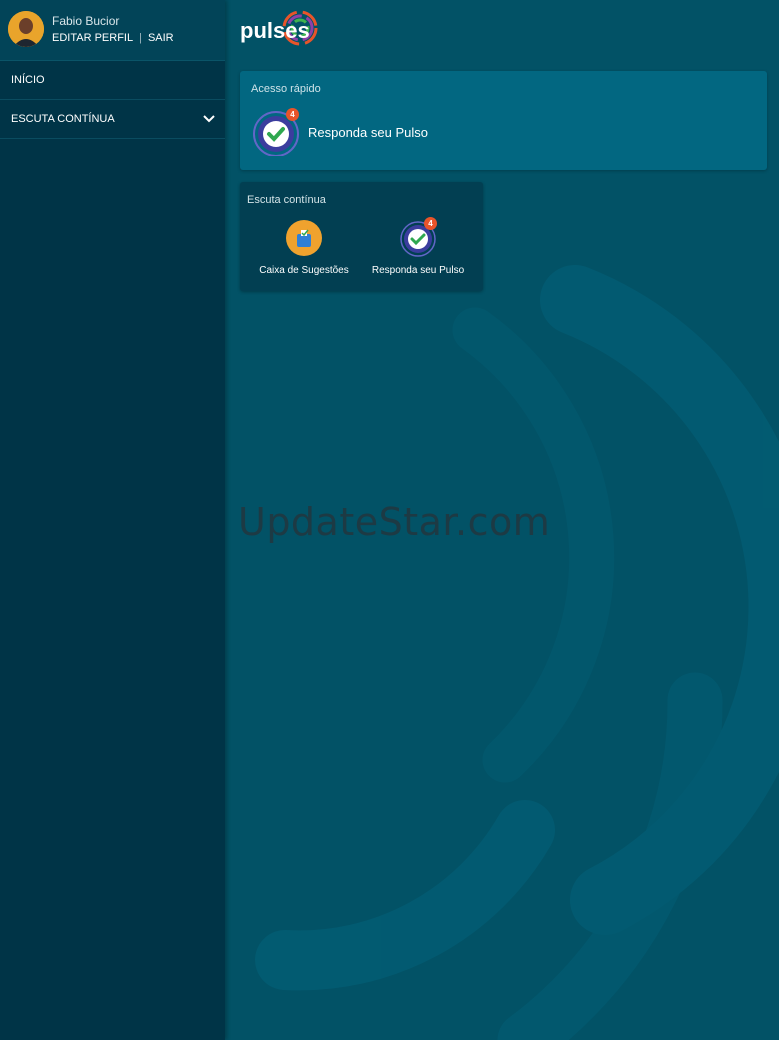 The height and width of the screenshot is (1040, 779). I want to click on sidebar-item-inicio: INÍCIO, so click(112, 80).